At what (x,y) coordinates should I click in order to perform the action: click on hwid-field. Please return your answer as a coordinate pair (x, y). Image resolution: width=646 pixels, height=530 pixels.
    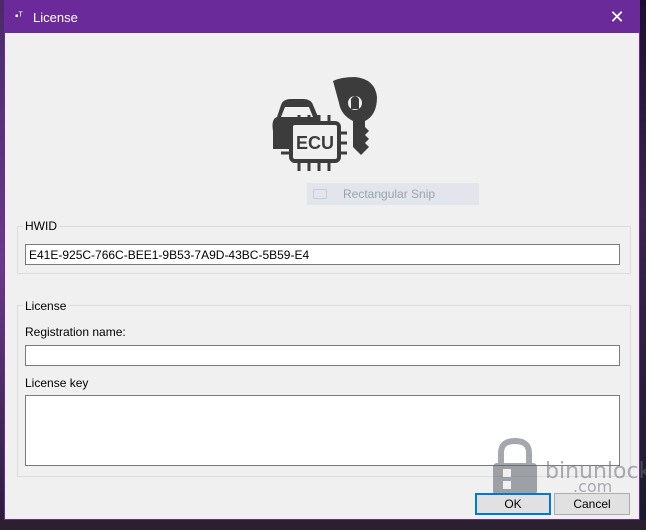
    Looking at the image, I should click on (322, 254).